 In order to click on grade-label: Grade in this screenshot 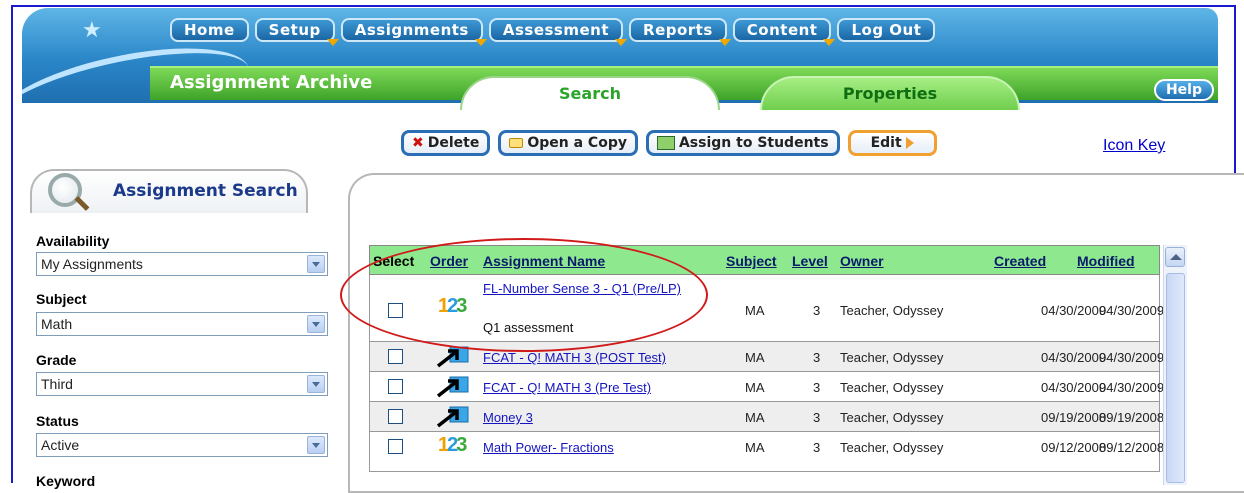, I will do `click(56, 360)`.